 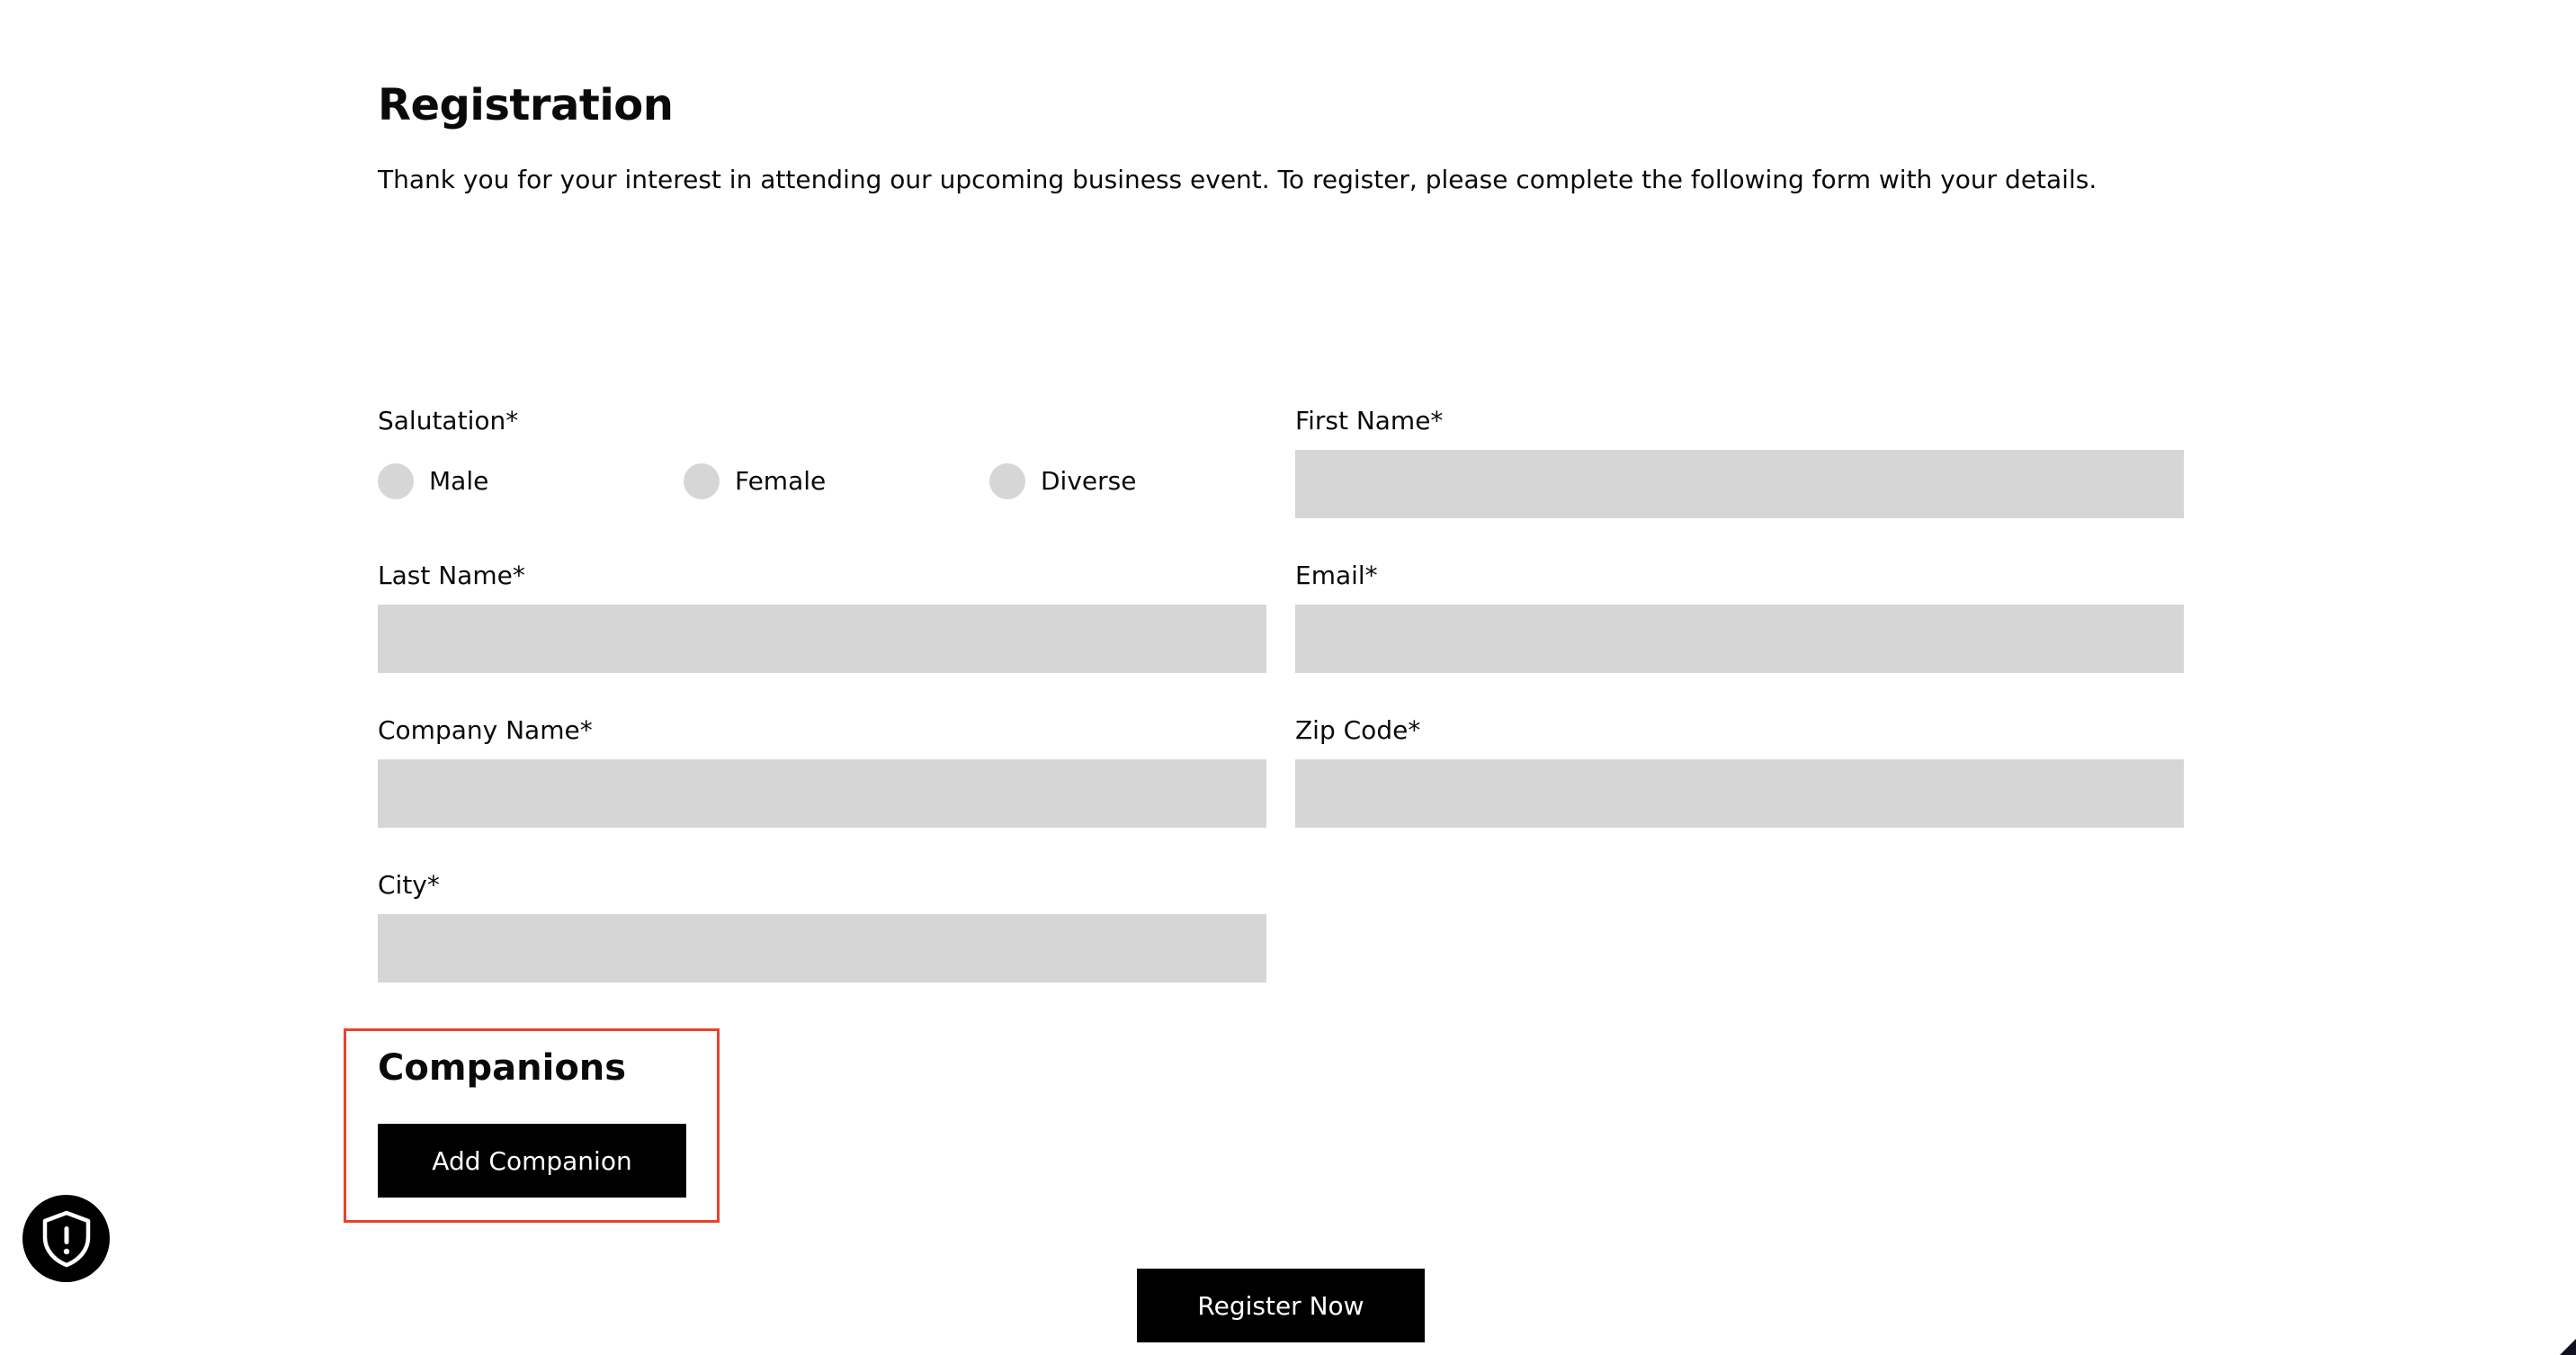 What do you see at coordinates (451, 575) in the screenshot?
I see `last-name-label: Last Name*` at bounding box center [451, 575].